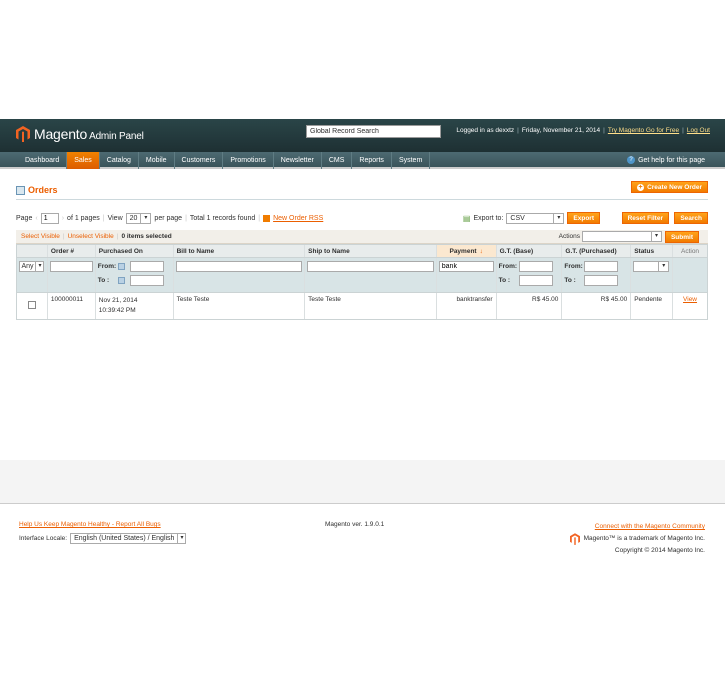 The width and height of the screenshot is (725, 680). Describe the element at coordinates (530, 251) in the screenshot. I see `col-gt-base: G.T. (Base)` at that location.